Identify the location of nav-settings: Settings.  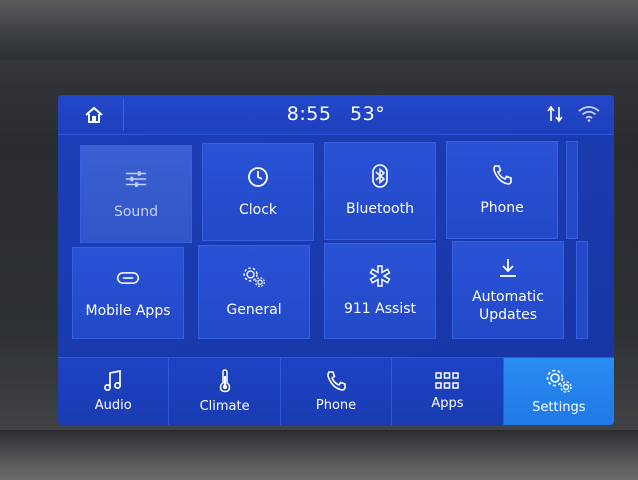
(558, 391).